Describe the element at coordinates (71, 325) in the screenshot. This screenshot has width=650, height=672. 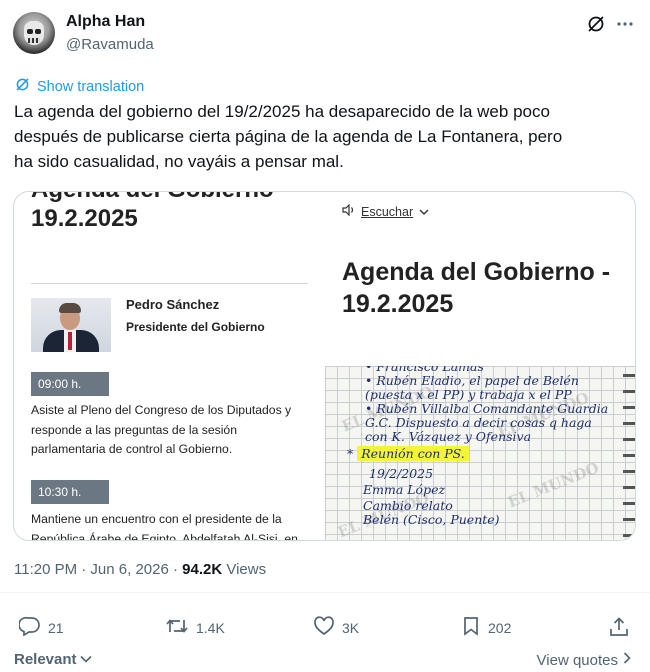
I see `person-photo` at that location.